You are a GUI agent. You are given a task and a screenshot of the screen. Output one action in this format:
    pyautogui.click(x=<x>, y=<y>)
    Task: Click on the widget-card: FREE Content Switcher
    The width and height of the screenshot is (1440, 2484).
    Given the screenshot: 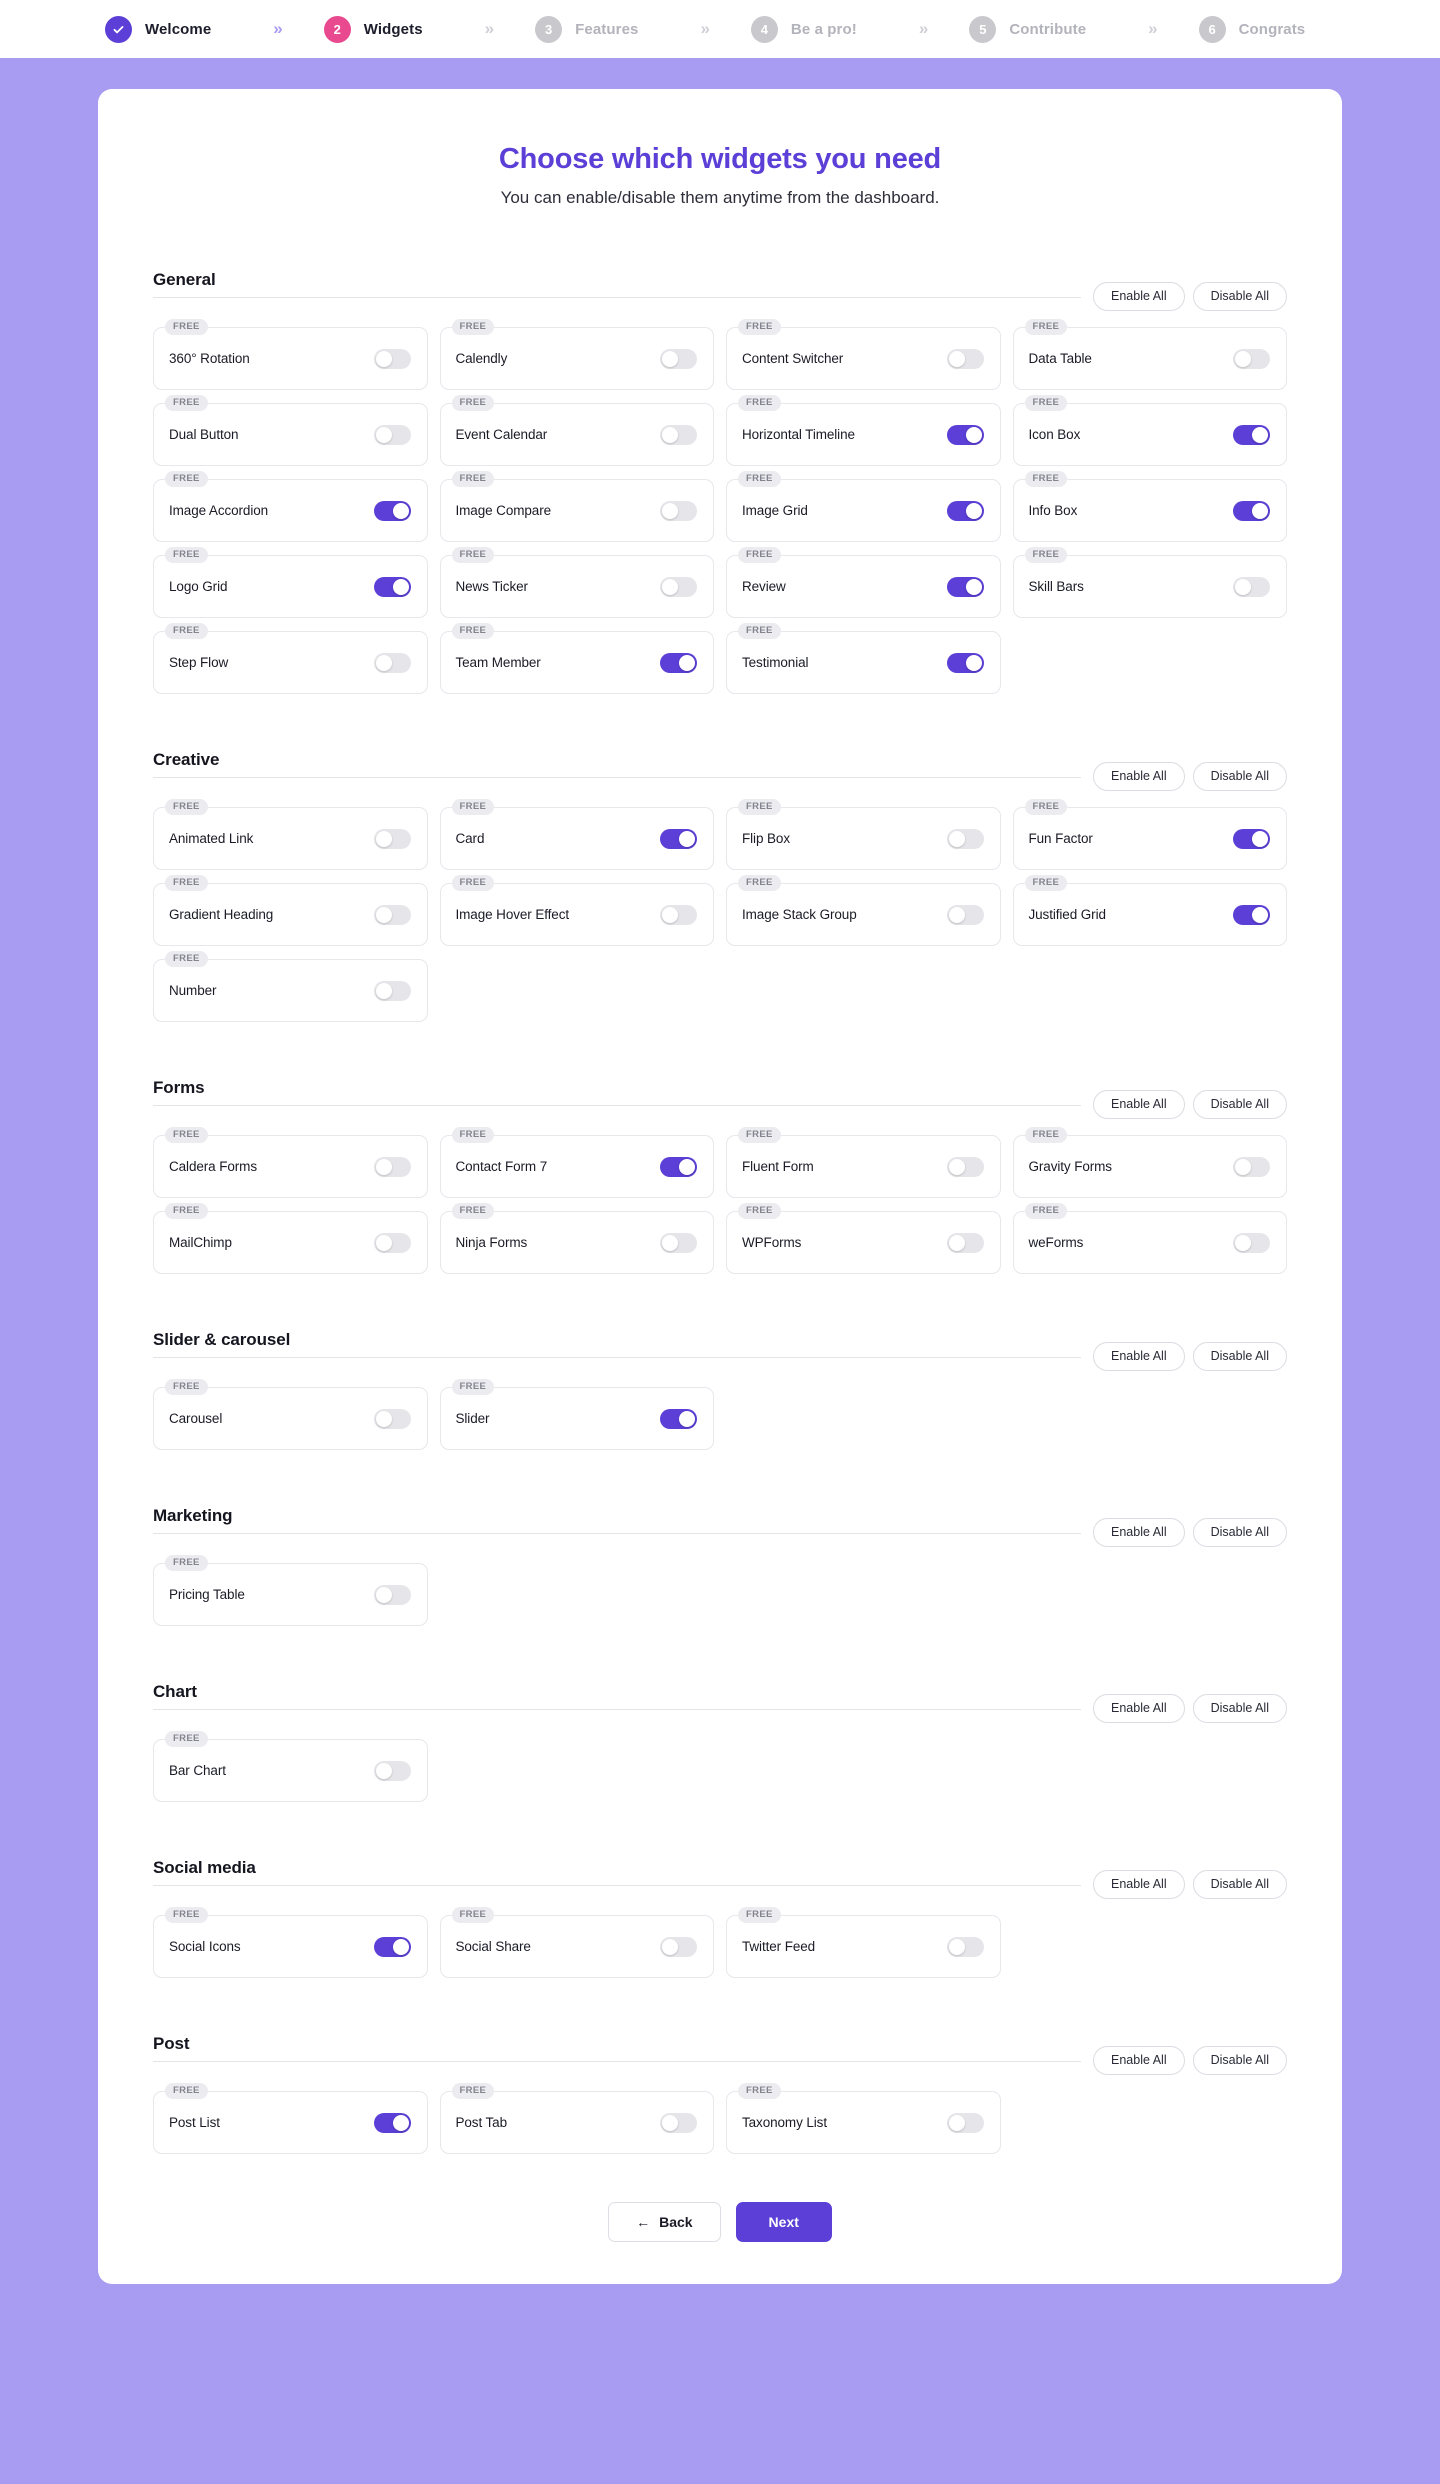 What is the action you would take?
    pyautogui.click(x=863, y=354)
    